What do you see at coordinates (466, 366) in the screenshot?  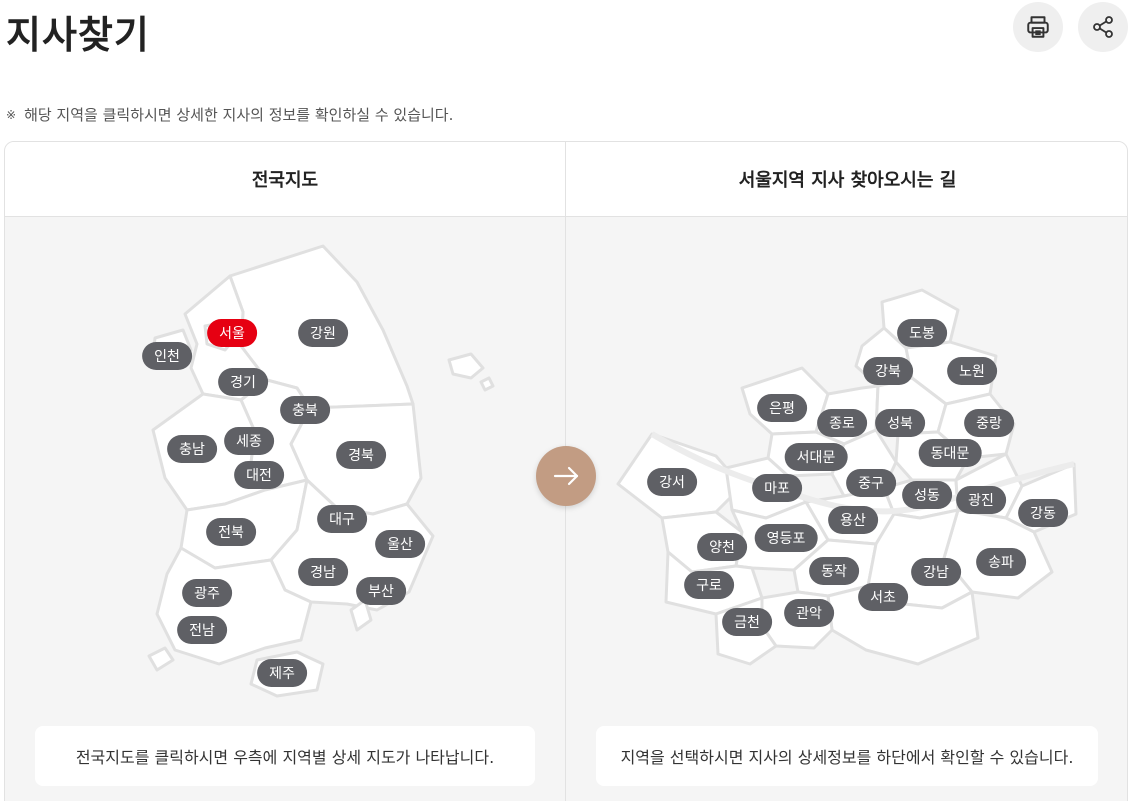 I see `map-island-ulleung` at bounding box center [466, 366].